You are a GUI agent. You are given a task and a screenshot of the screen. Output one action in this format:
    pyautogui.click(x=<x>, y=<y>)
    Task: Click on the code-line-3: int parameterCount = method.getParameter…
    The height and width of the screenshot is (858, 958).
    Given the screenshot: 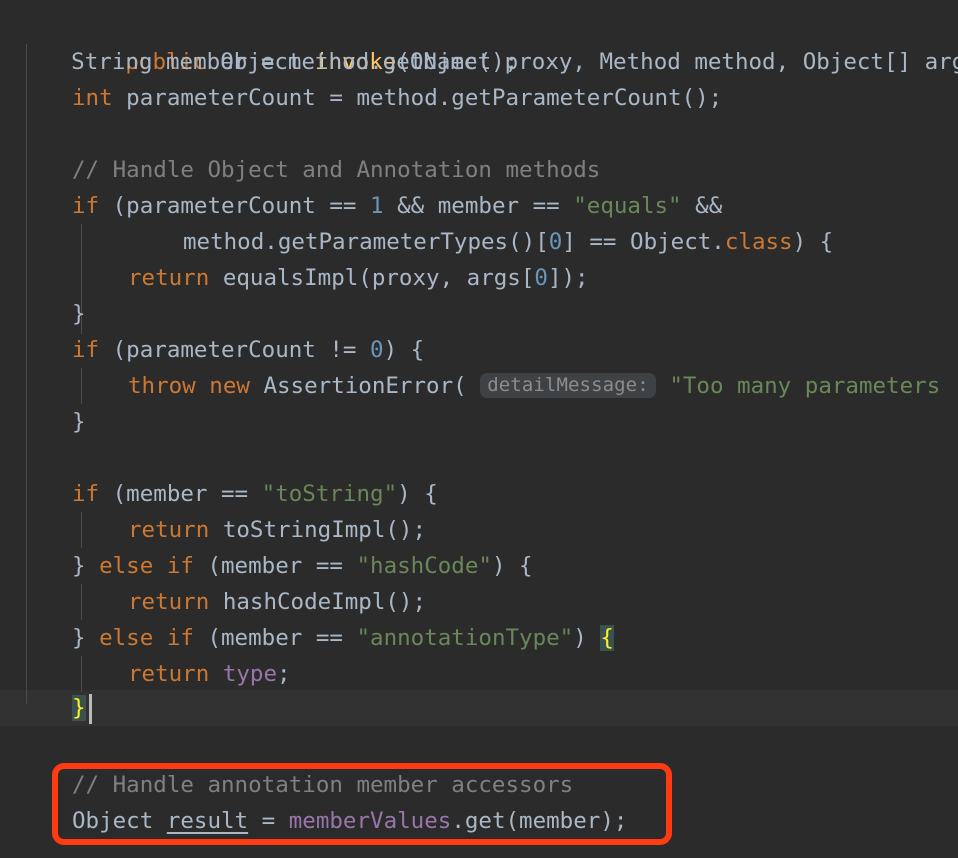 What is the action you would take?
    pyautogui.click(x=479, y=98)
    